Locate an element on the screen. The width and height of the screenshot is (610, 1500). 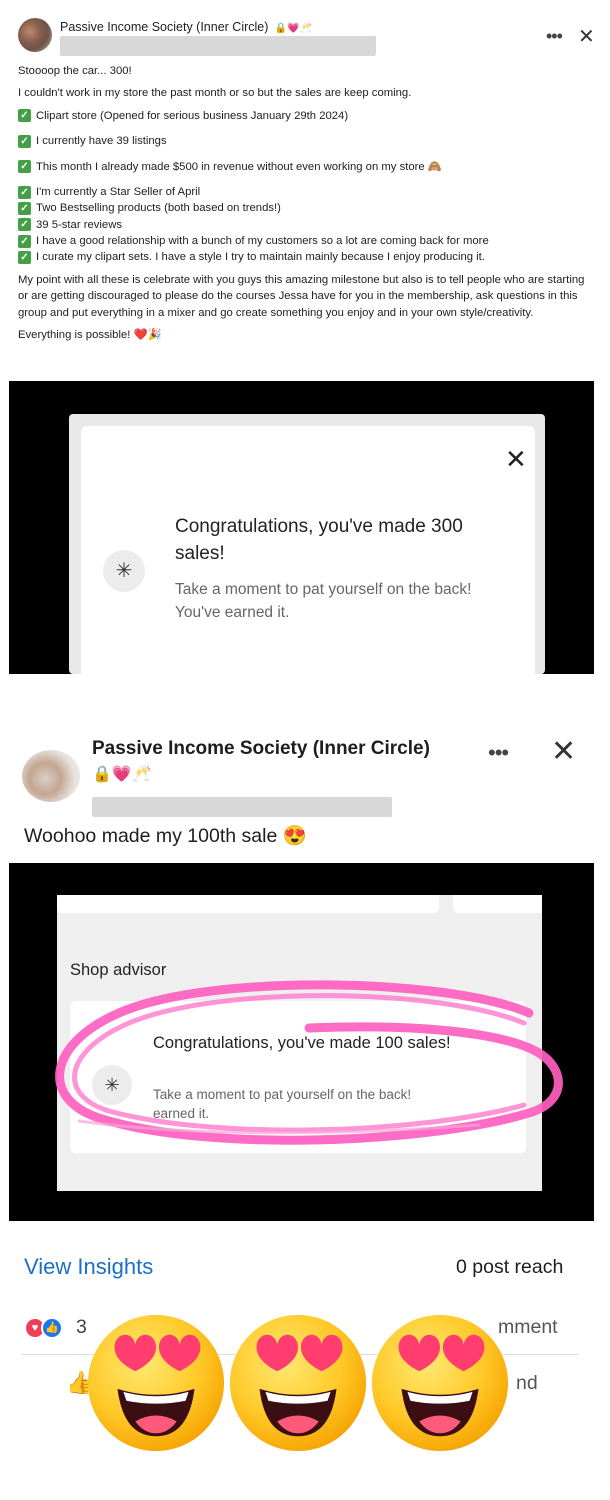
post-reach-count: 0 post reach is located at coordinates (510, 1267).